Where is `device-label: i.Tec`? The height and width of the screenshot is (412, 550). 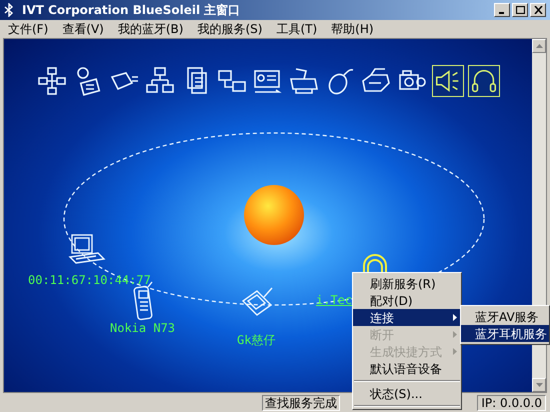
device-label: i.Tec is located at coordinates (334, 300).